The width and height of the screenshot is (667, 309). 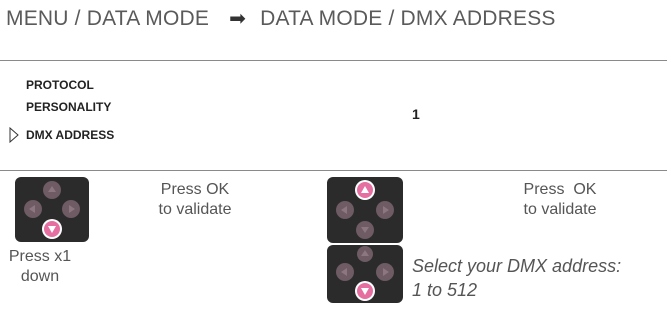 What do you see at coordinates (108, 18) in the screenshot?
I see `title-left: MENU / DATA MODE` at bounding box center [108, 18].